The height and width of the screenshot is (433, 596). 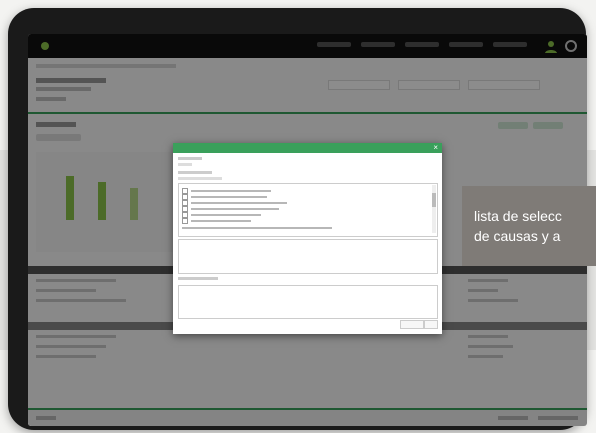 I want to click on checkbox-icon, so click(x=185, y=220).